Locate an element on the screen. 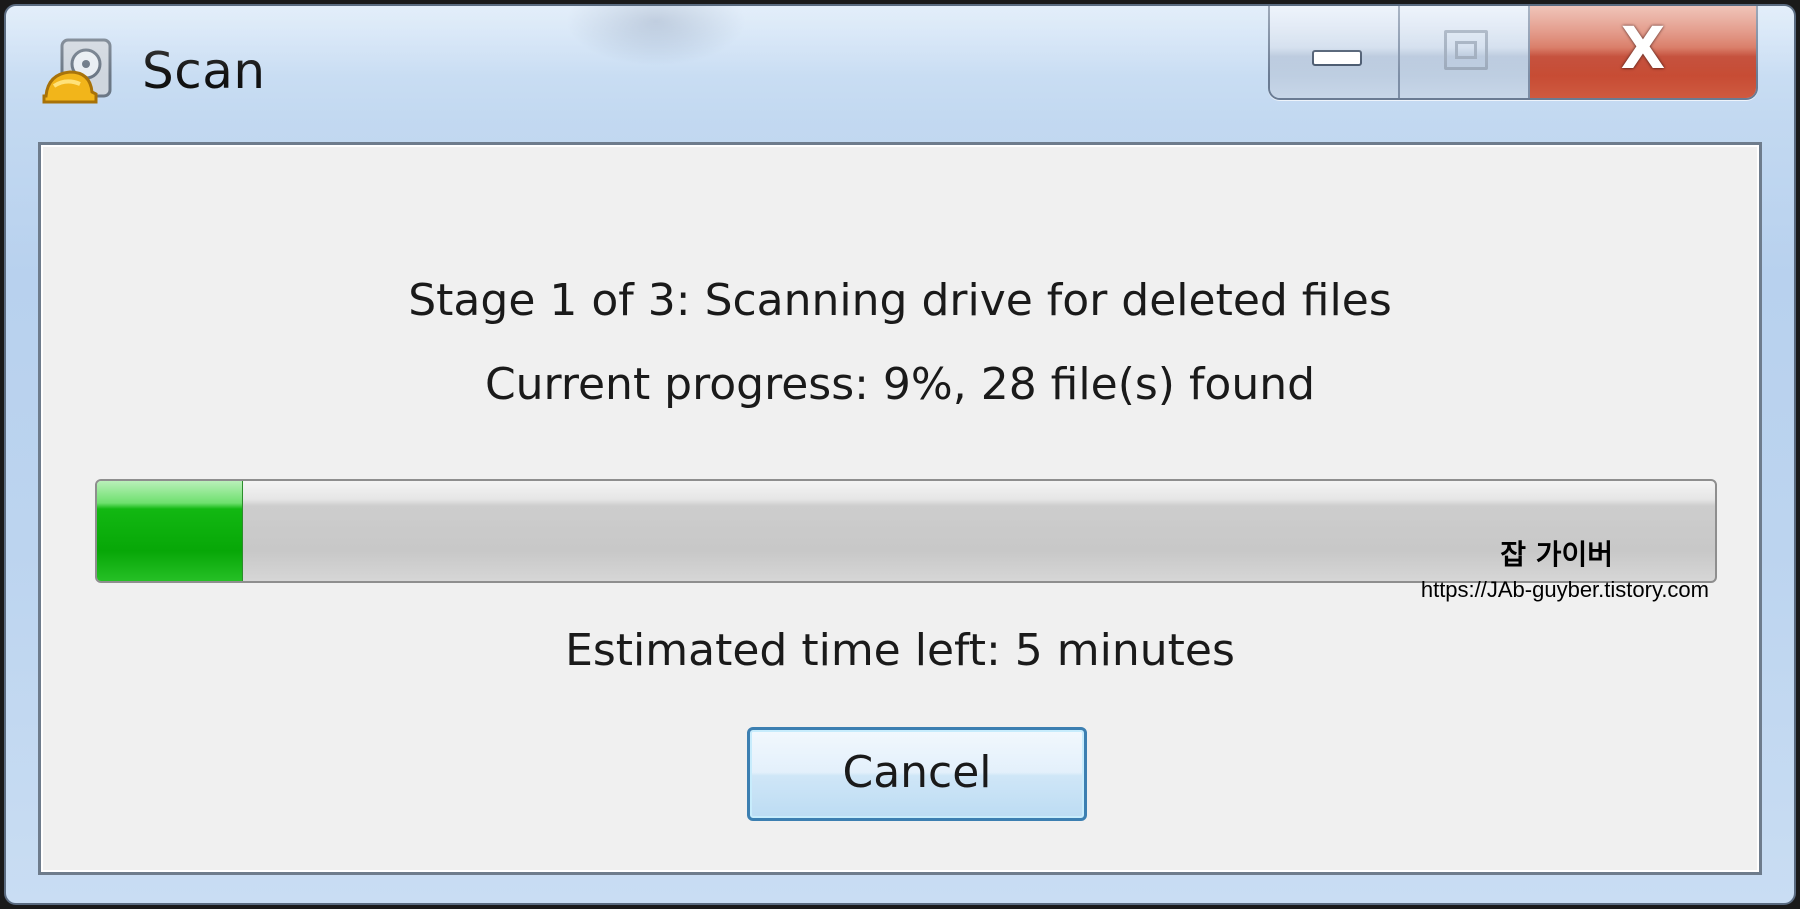 The width and height of the screenshot is (1800, 909). close-button: X is located at coordinates (1643, 52).